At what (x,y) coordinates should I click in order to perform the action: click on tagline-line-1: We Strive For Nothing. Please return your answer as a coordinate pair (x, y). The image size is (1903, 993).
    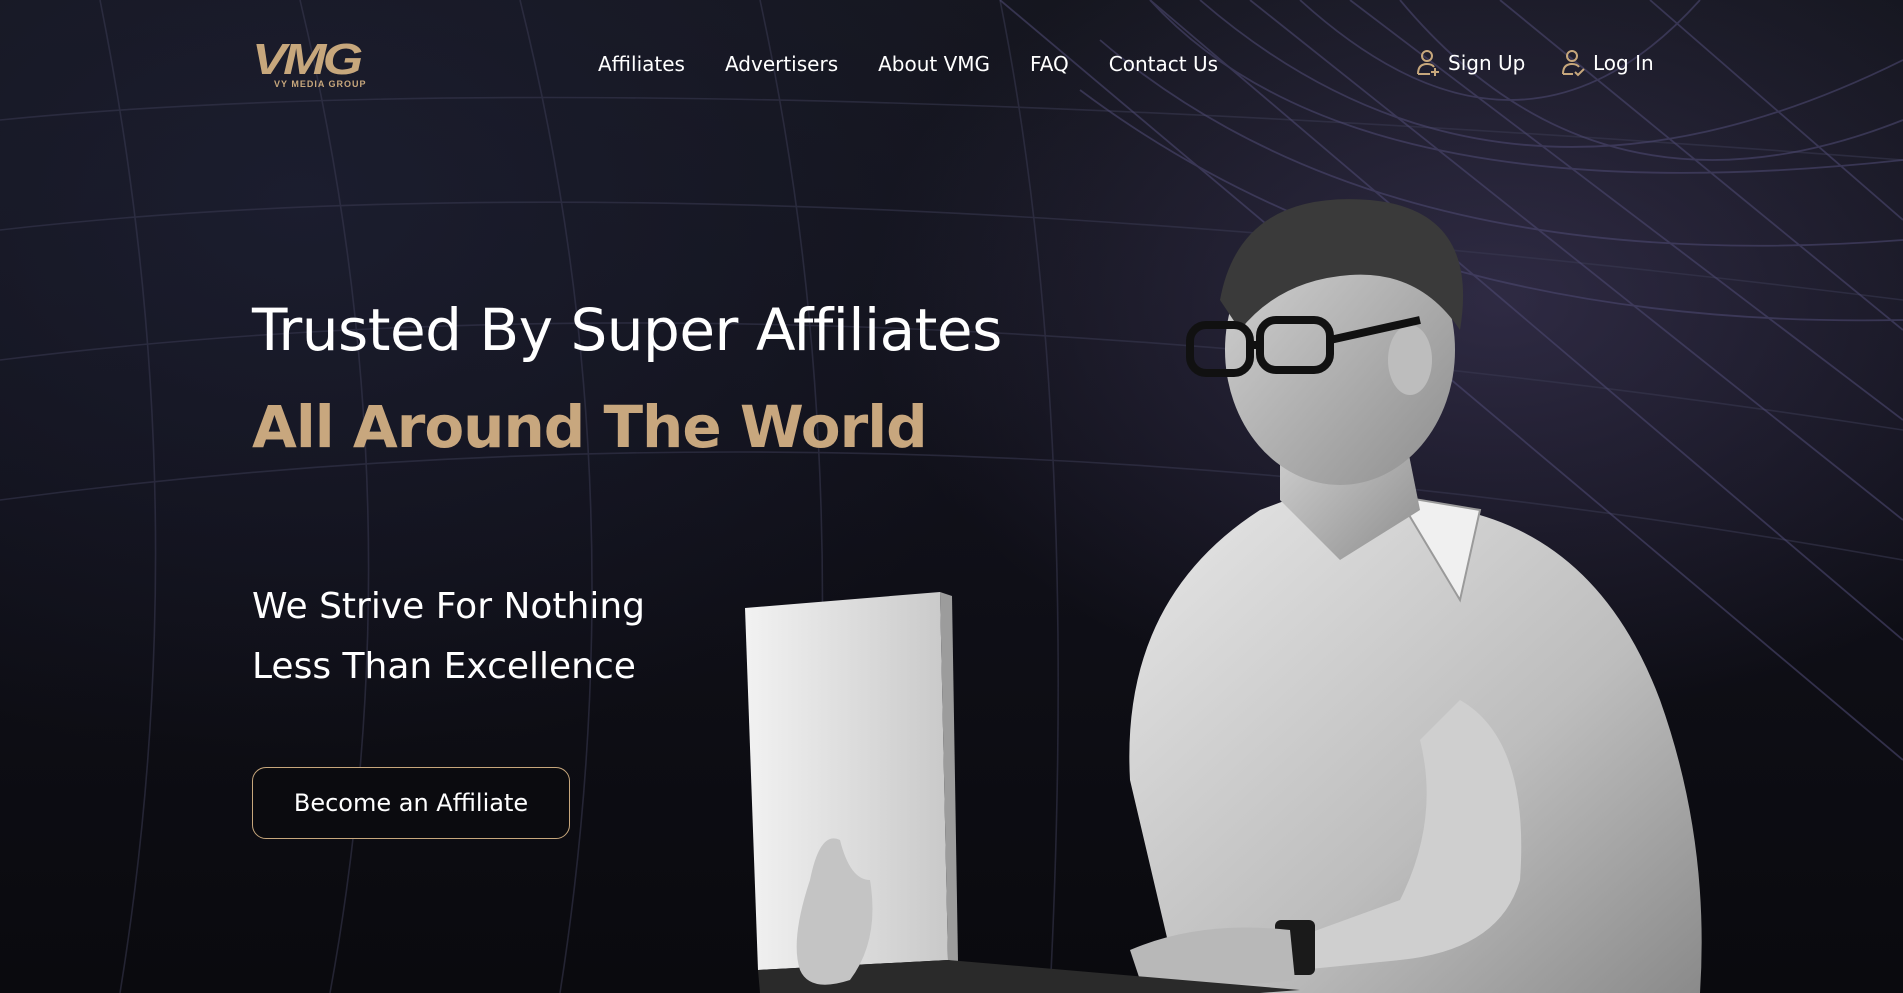
    Looking at the image, I should click on (448, 606).